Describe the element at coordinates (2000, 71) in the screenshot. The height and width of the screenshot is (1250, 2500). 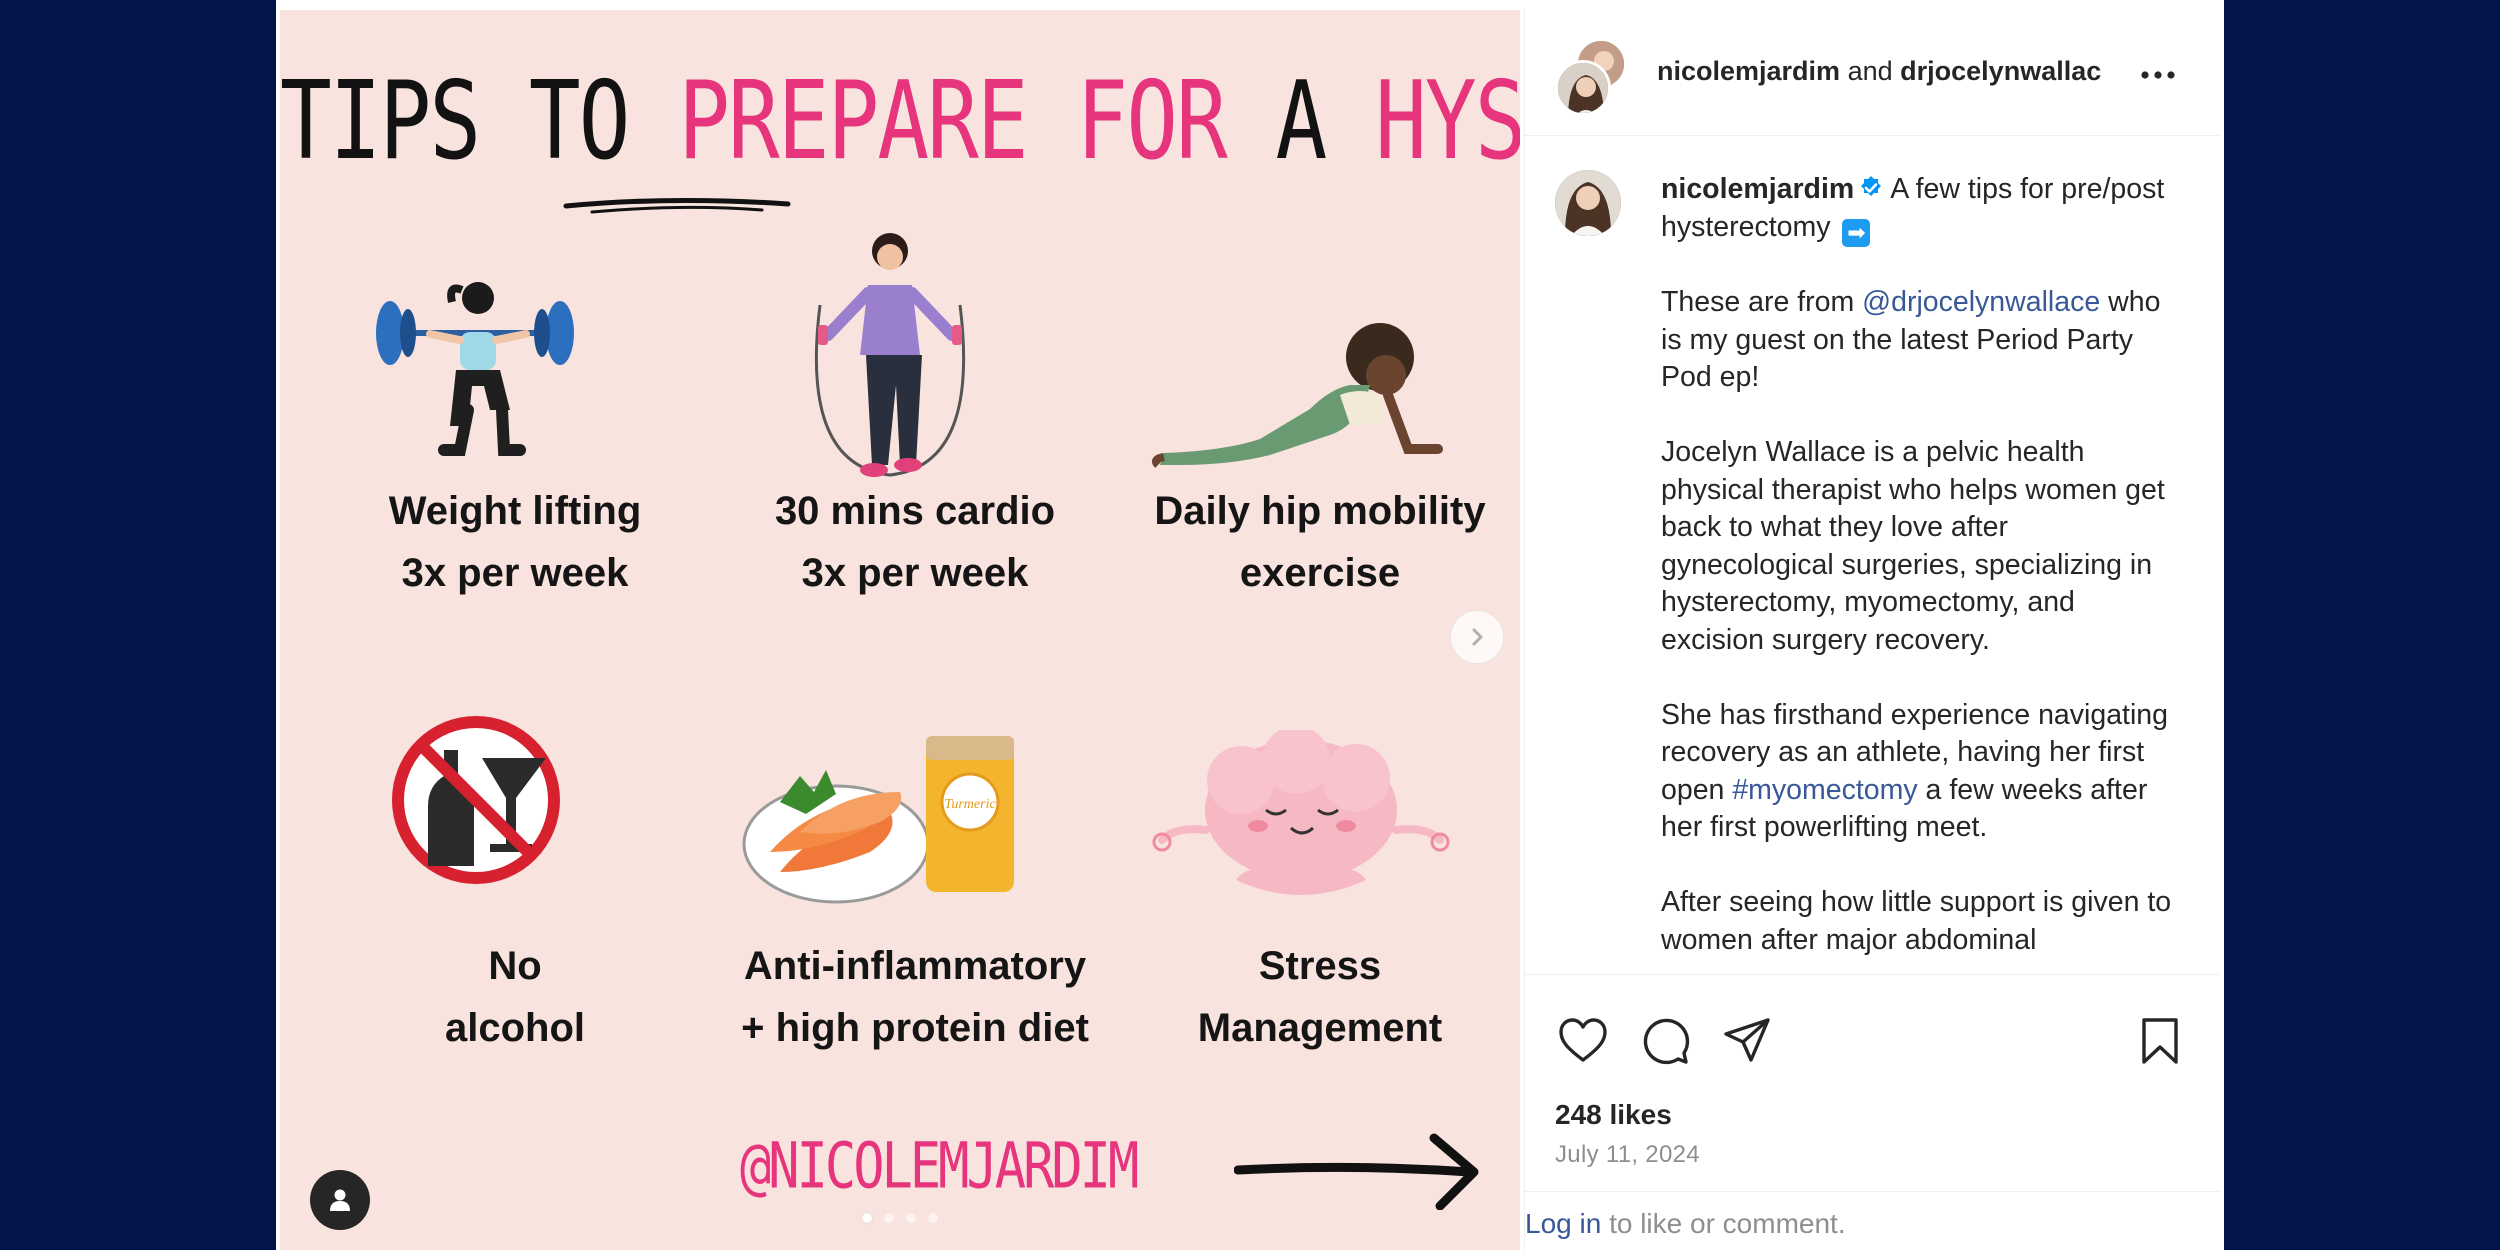
I see `header-user2-link: drjocelynwallac` at that location.